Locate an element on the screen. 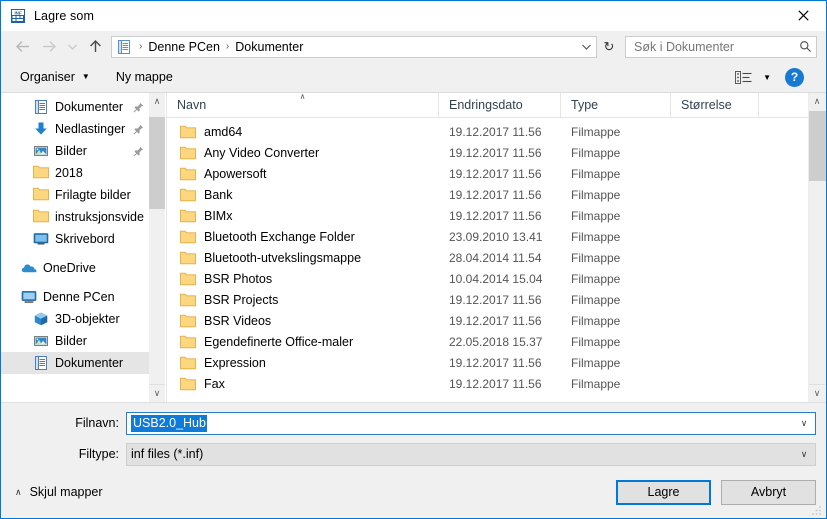 Image resolution: width=827 pixels, height=519 pixels. sidebar-item-instruksjonsvide: instruksjonsvide is located at coordinates (75, 217).